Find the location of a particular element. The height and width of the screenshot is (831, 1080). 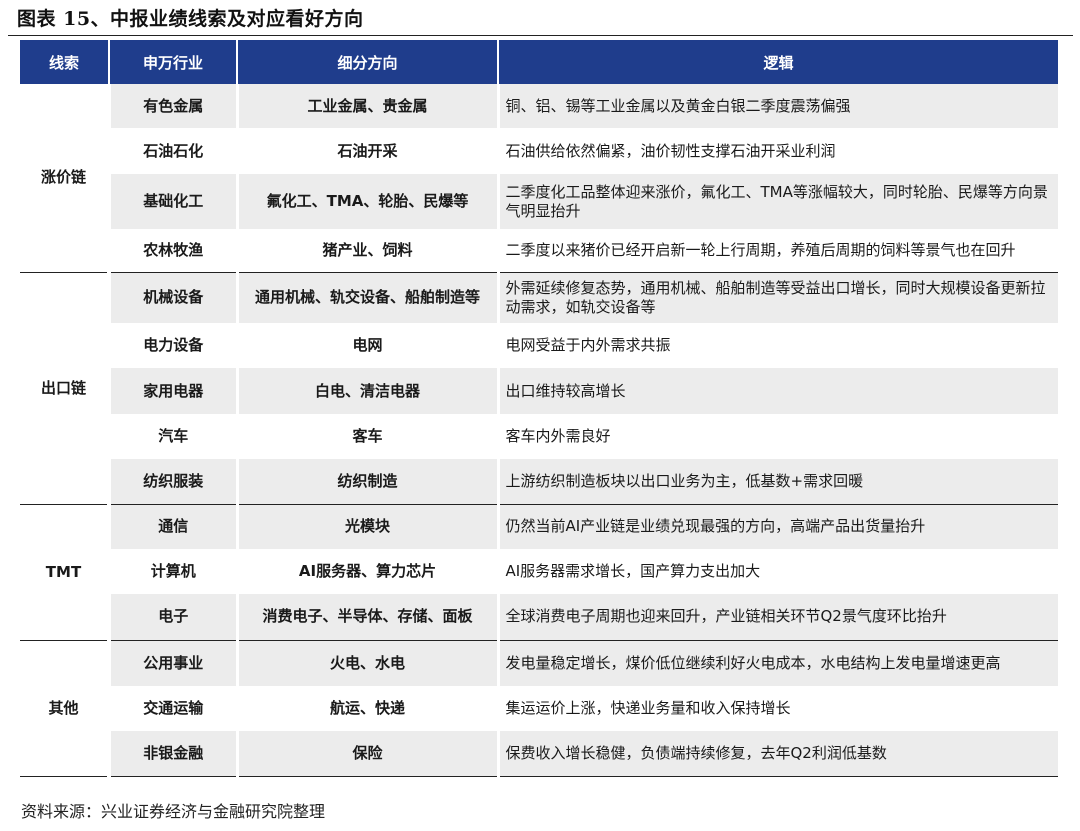

table-row: 纺织服装 纺织制造 上游纺织制造板块以出口业务为主，低基数+需求回暖 is located at coordinates (539, 482).